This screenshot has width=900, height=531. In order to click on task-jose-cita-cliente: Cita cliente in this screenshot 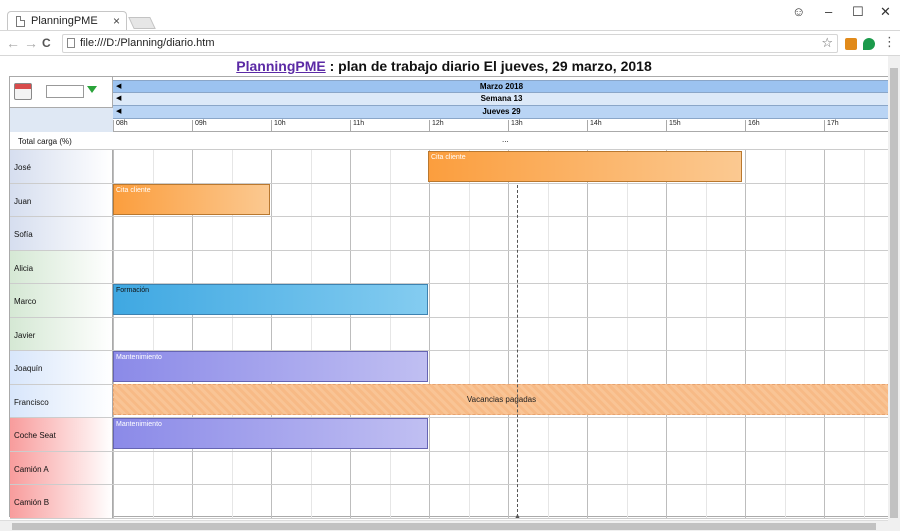, I will do `click(585, 166)`.